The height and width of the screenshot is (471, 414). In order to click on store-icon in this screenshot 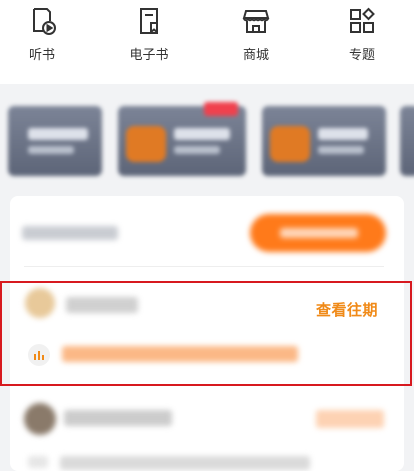, I will do `click(256, 21)`.